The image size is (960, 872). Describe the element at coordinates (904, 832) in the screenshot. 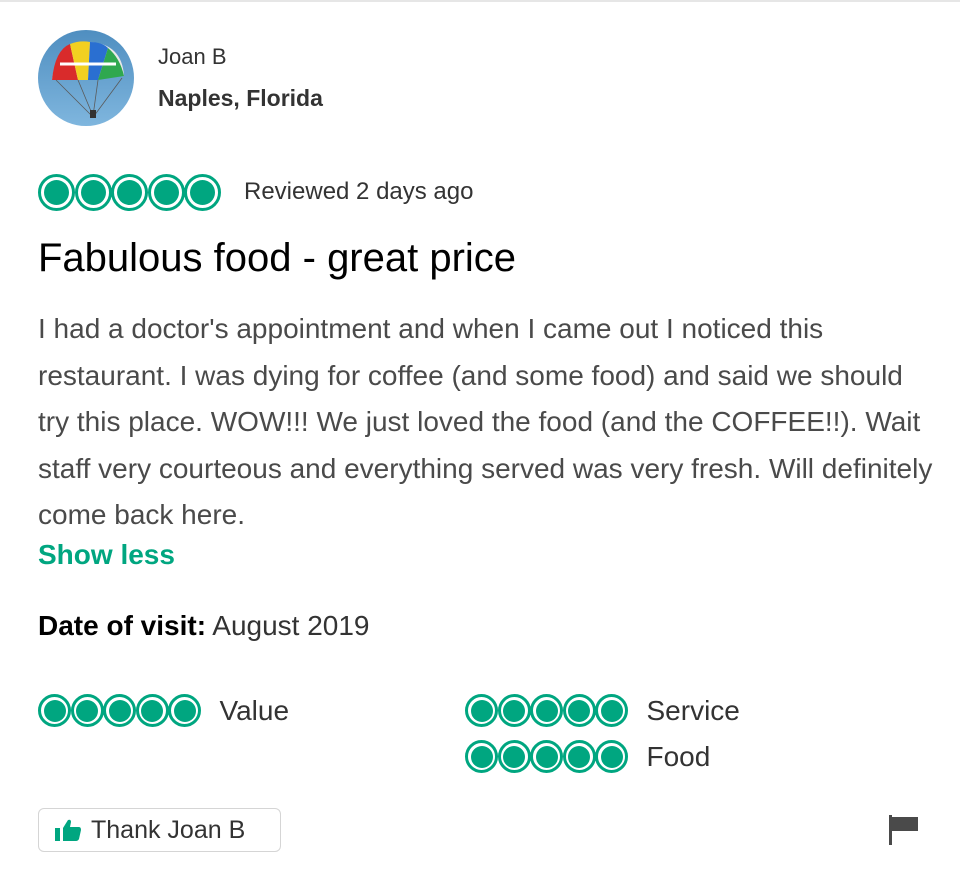

I see `flag-icon` at that location.